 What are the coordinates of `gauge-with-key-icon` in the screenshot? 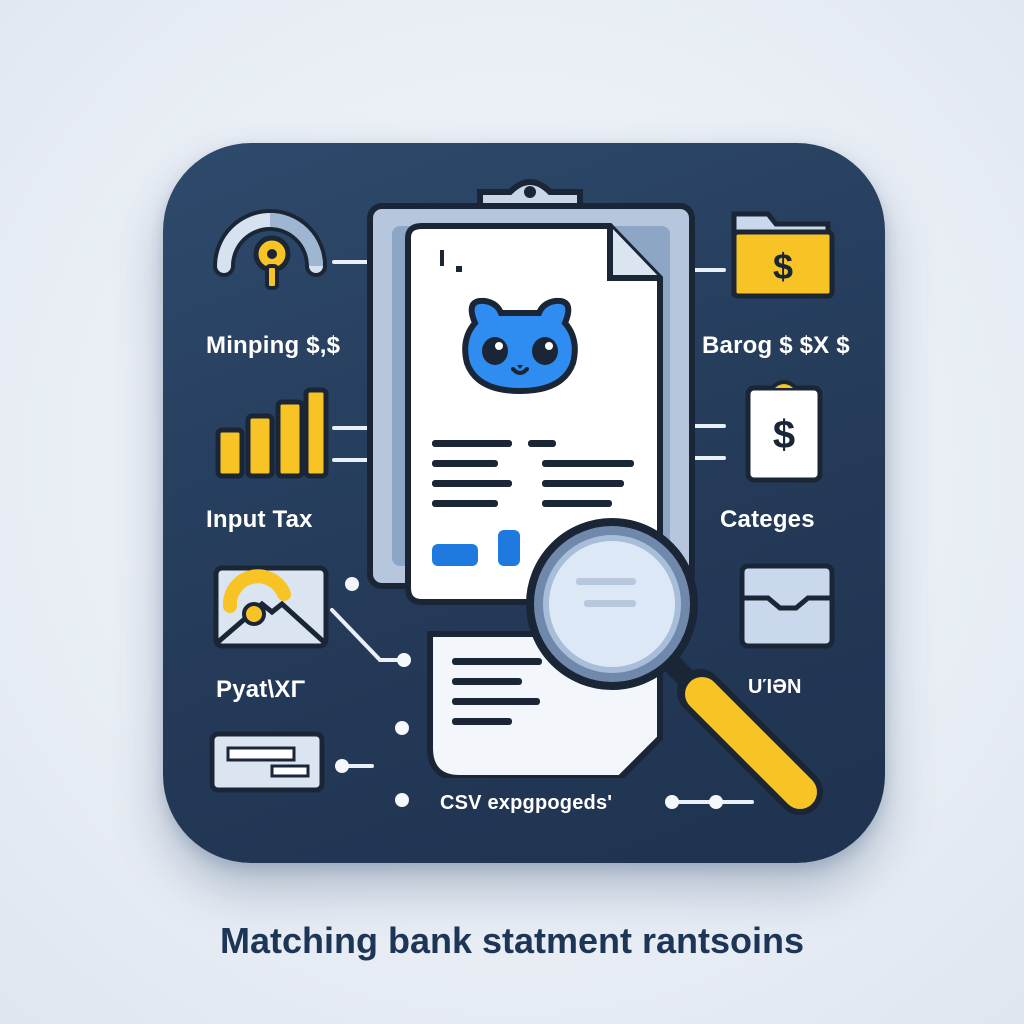 It's located at (270, 249).